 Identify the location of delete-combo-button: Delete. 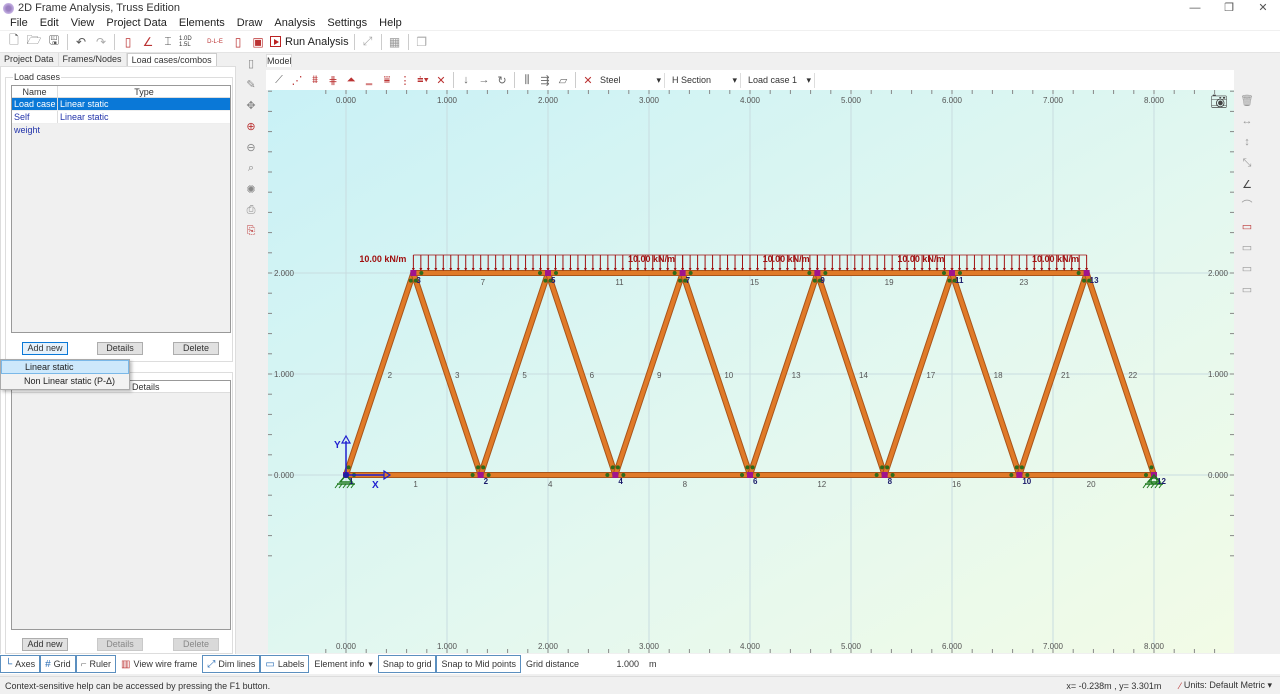
(196, 644).